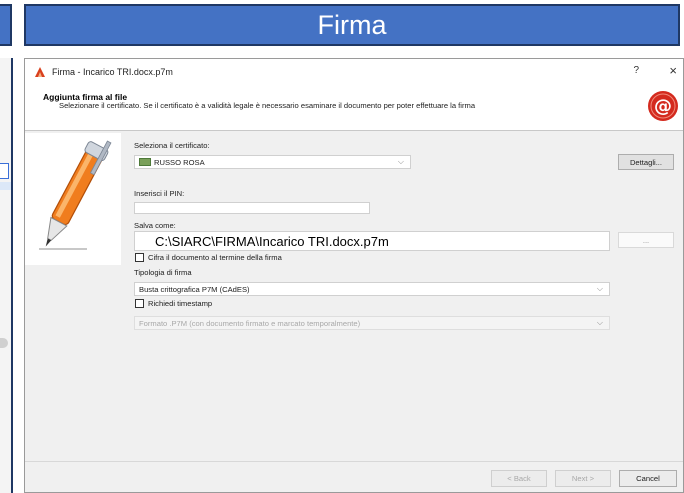 This screenshot has height=493, width=684. I want to click on background-selected-item, so click(4, 171).